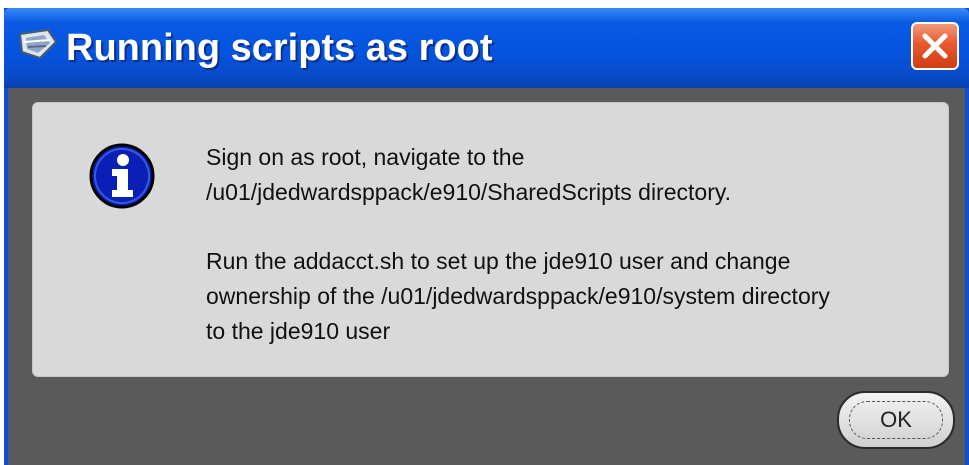  I want to click on ok-button-label: OK, so click(896, 419).